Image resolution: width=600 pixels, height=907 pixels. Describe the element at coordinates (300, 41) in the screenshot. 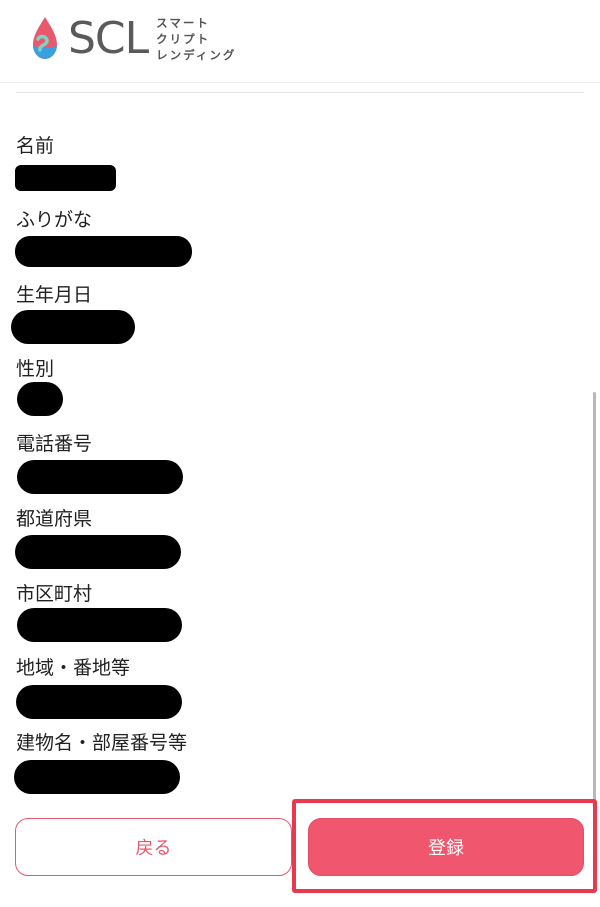

I see `site-header: SCL スマート クリプト レンディング` at that location.